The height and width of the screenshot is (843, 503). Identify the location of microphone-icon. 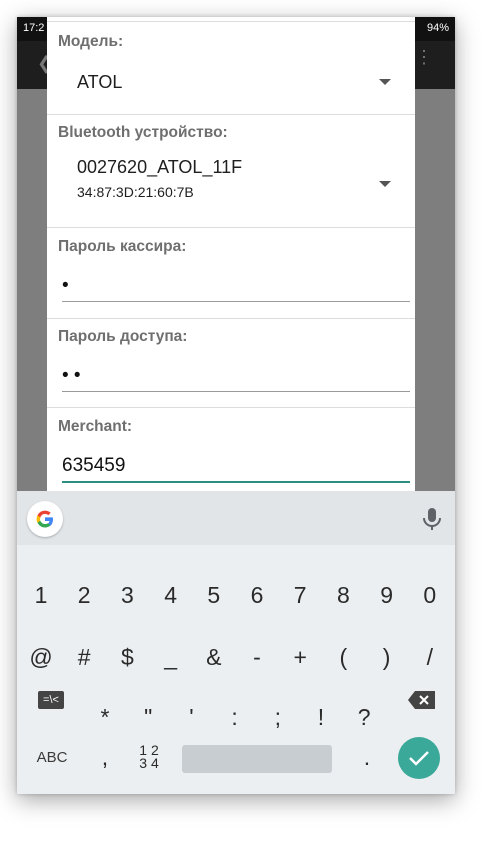
(432, 519).